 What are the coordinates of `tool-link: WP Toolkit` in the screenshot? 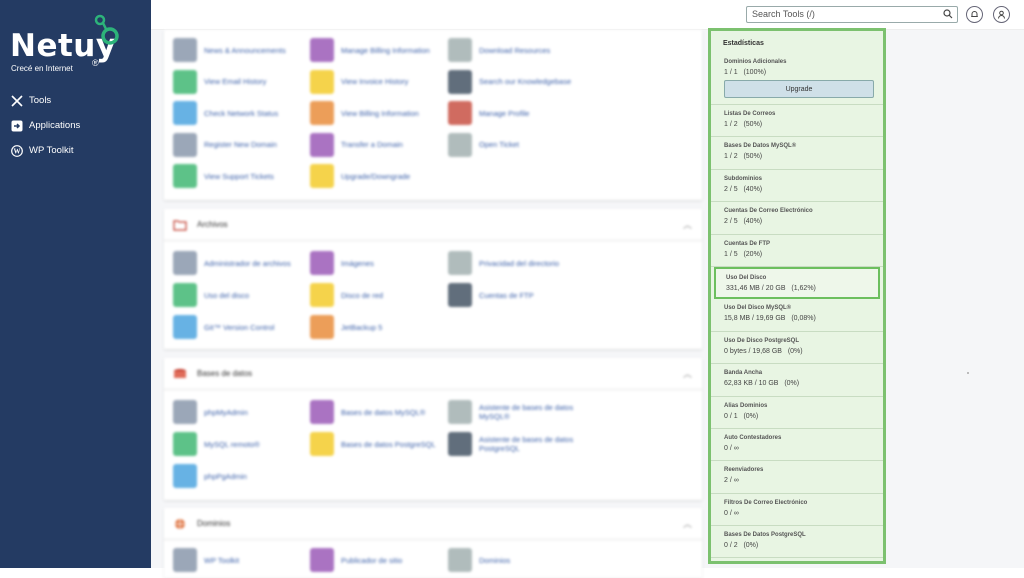 It's located at (206, 560).